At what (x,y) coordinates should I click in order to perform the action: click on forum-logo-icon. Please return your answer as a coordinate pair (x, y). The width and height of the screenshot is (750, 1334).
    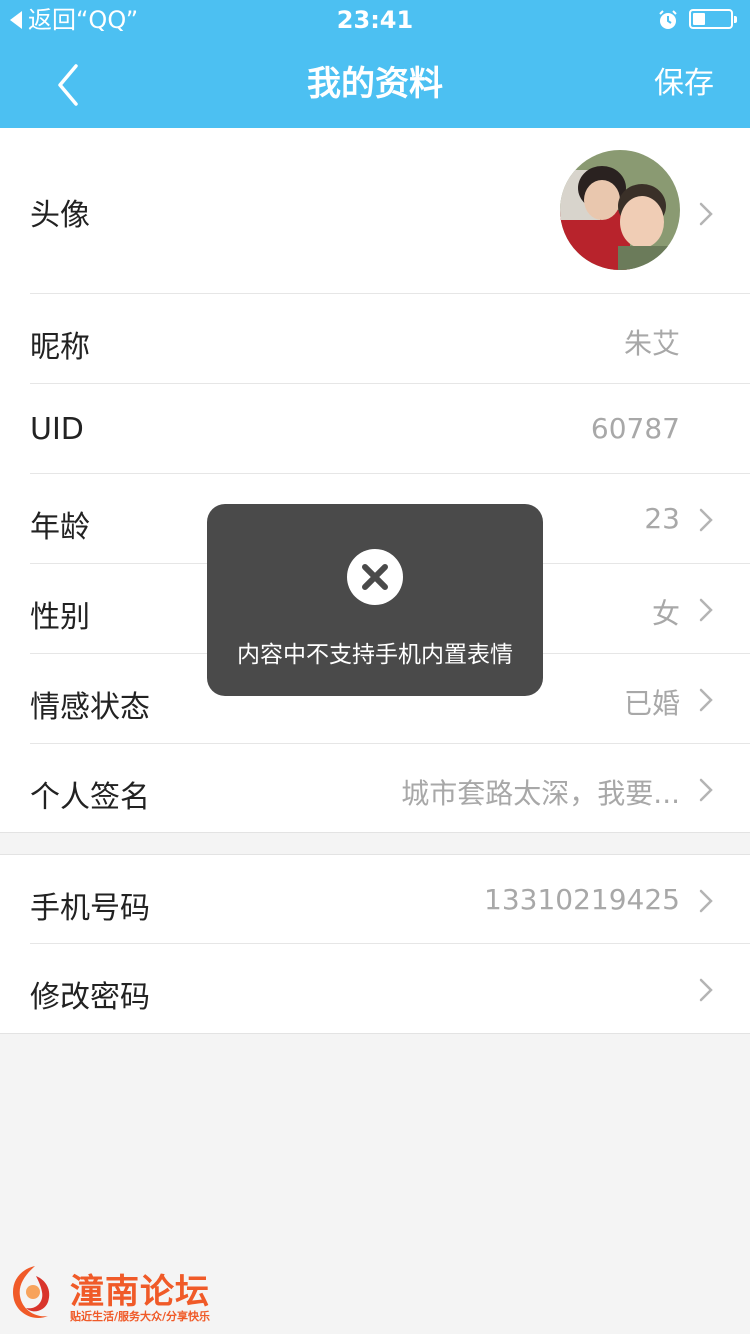
    Looking at the image, I should click on (31, 1292).